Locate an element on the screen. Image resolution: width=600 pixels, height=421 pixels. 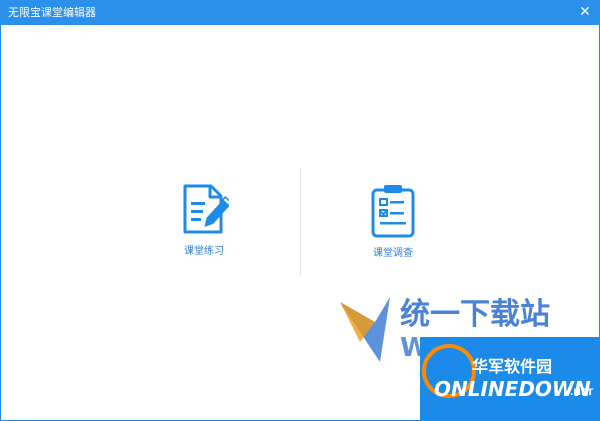
close-button: ✕ is located at coordinates (585, 12).